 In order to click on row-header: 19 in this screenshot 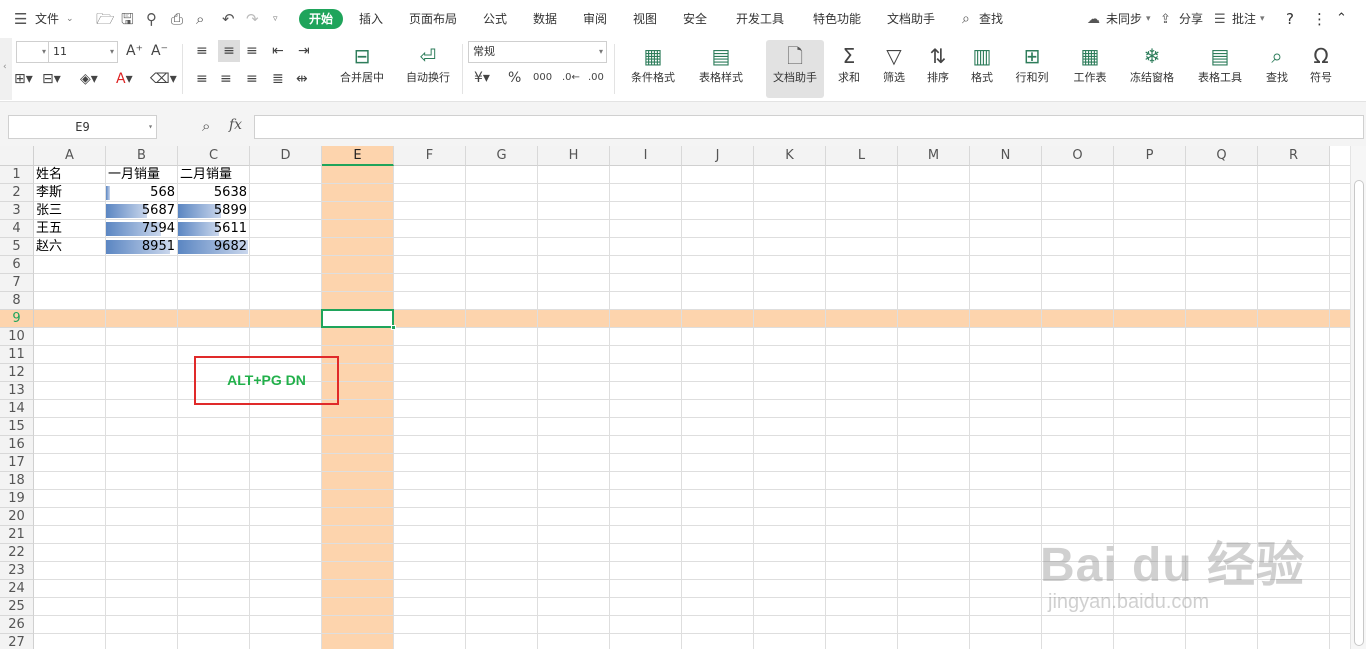, I will do `click(17, 499)`.